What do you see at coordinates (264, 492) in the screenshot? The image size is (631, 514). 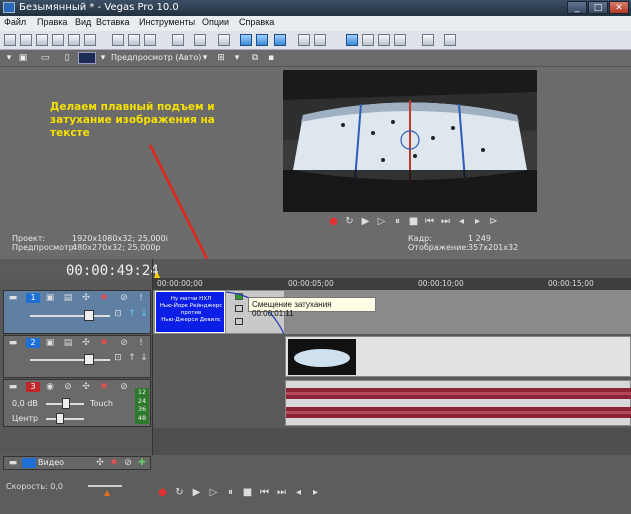 I see `bottom-go-to-start-icon: ⏮` at bounding box center [264, 492].